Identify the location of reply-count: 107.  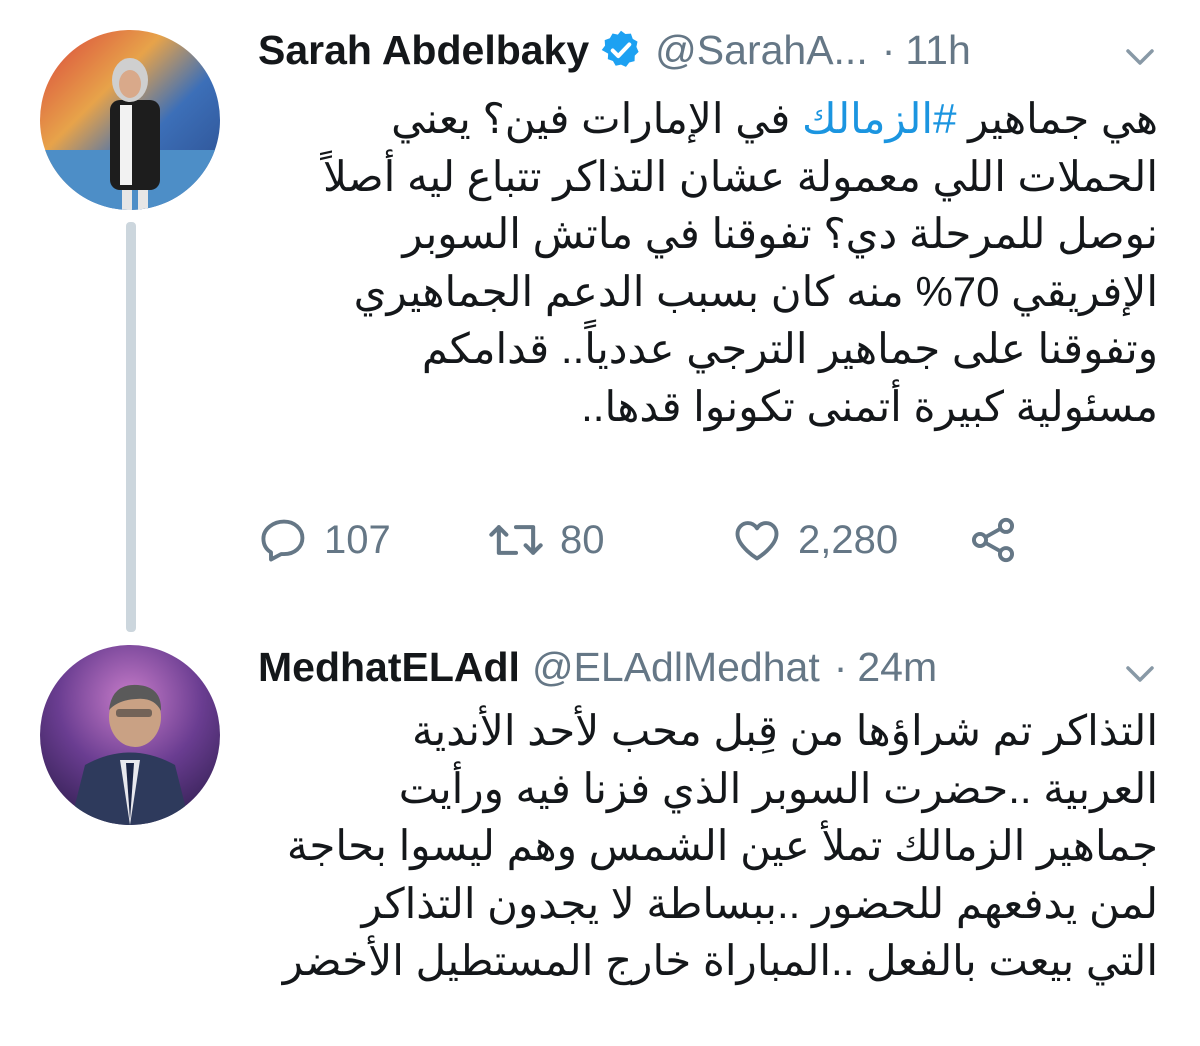
(357, 539).